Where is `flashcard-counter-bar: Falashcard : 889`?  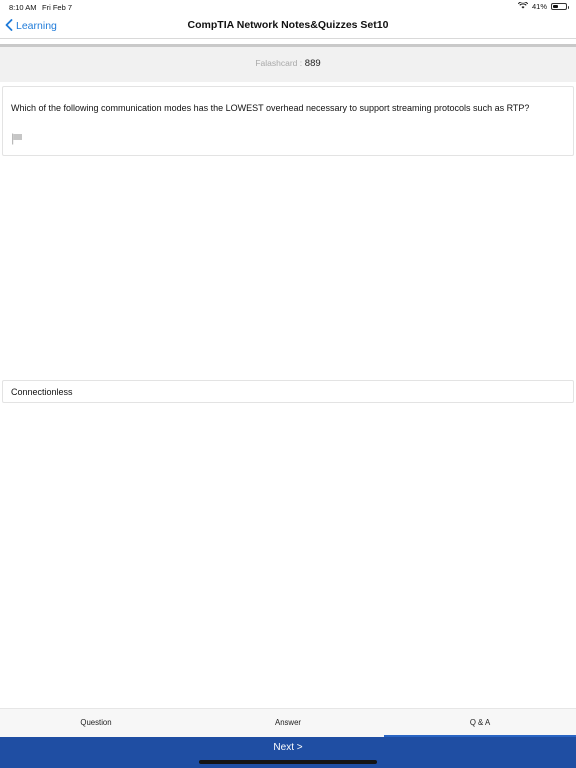 flashcard-counter-bar: Falashcard : 889 is located at coordinates (288, 63).